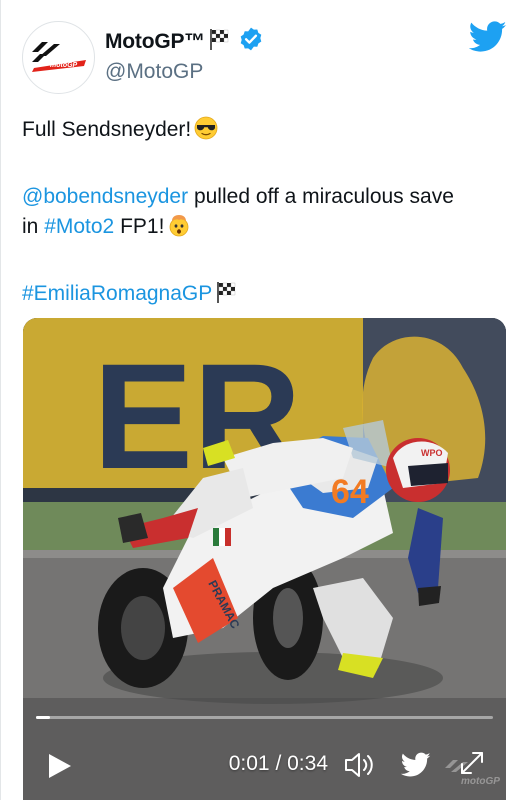  I want to click on verified-badge-icon, so click(251, 42).